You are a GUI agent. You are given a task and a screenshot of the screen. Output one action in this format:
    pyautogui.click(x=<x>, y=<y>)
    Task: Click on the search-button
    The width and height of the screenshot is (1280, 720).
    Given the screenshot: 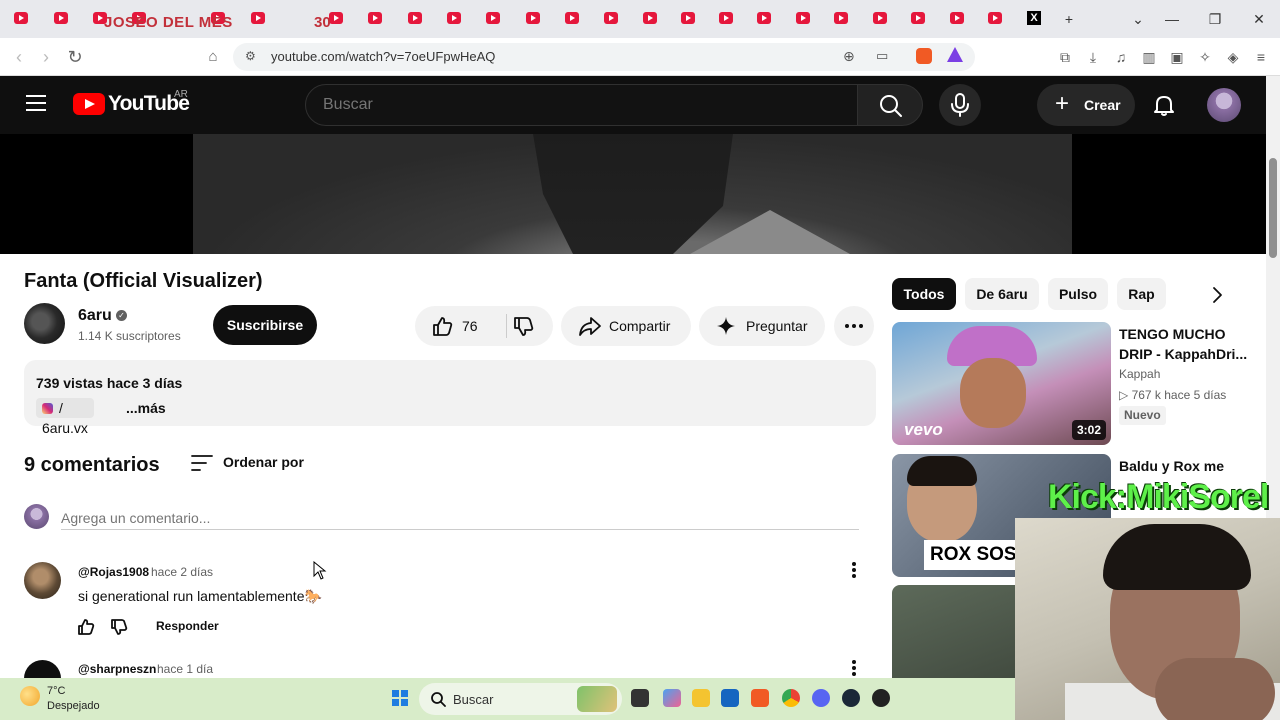 What is the action you would take?
    pyautogui.click(x=890, y=105)
    